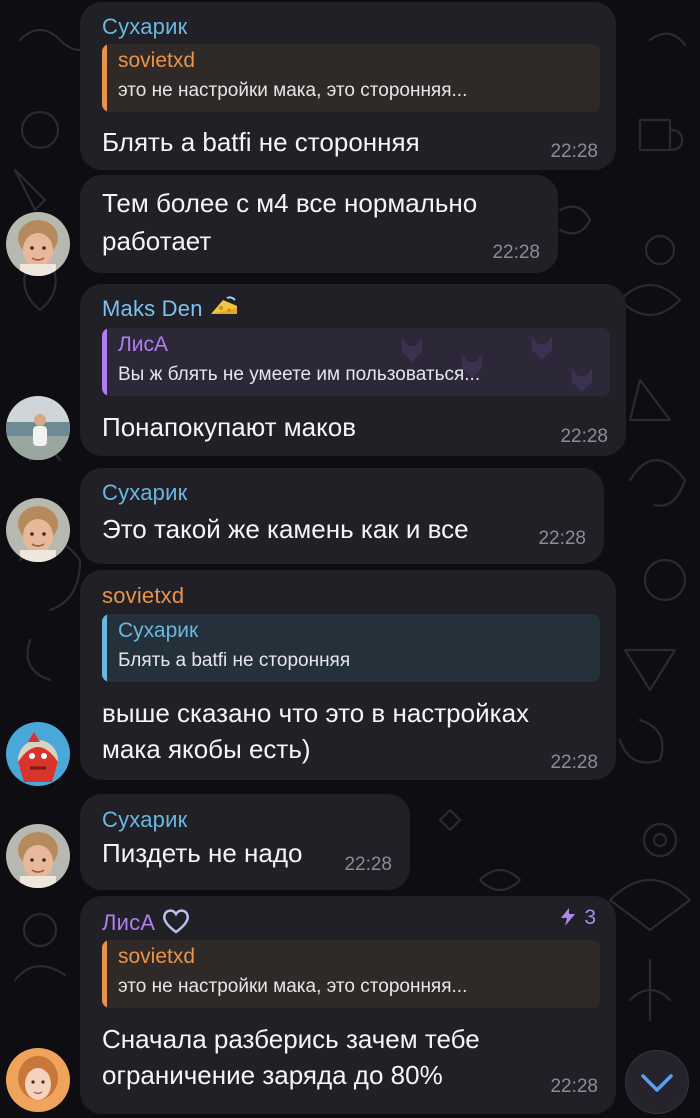 The image size is (700, 1118). I want to click on boost-icon, so click(568, 917).